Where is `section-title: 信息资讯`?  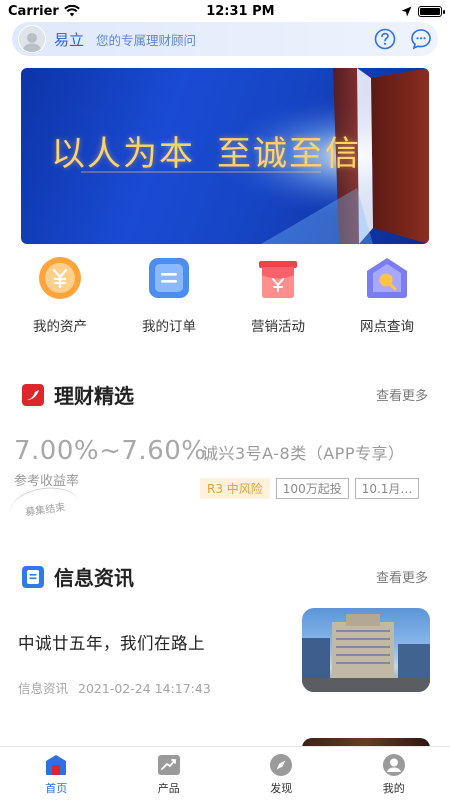 section-title: 信息资讯 is located at coordinates (94, 578).